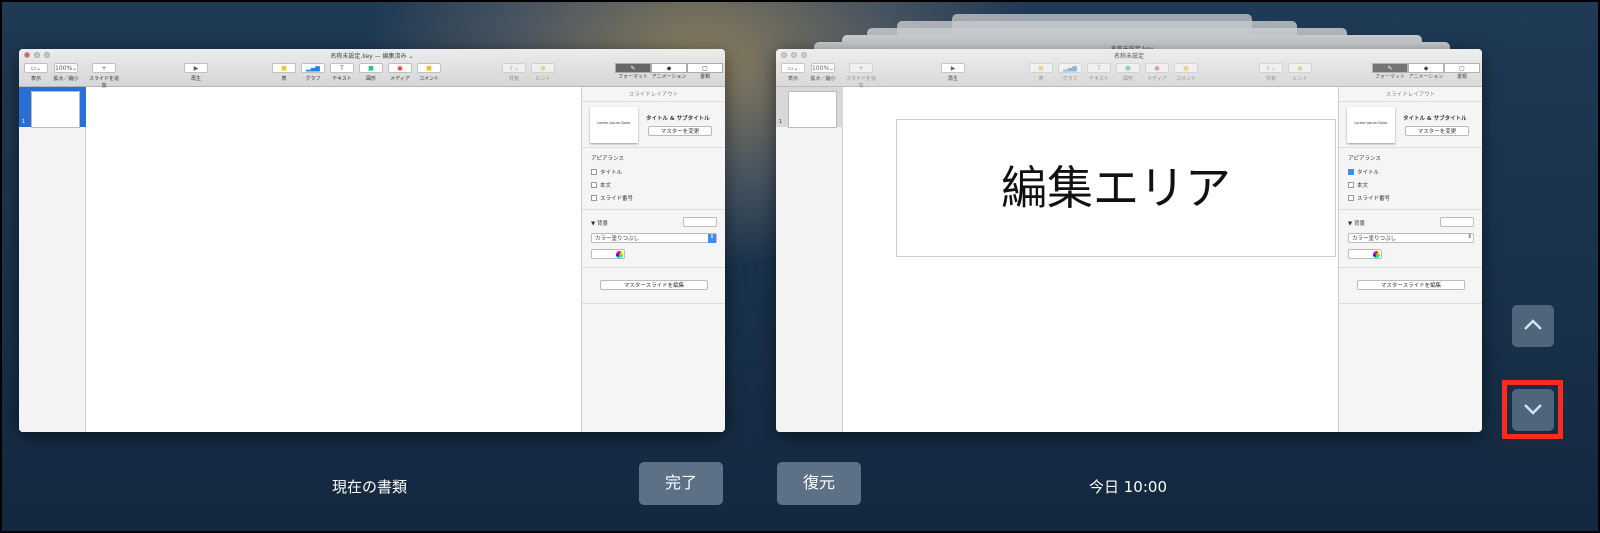  What do you see at coordinates (705, 68) in the screenshot?
I see `document-icon: ▢` at bounding box center [705, 68].